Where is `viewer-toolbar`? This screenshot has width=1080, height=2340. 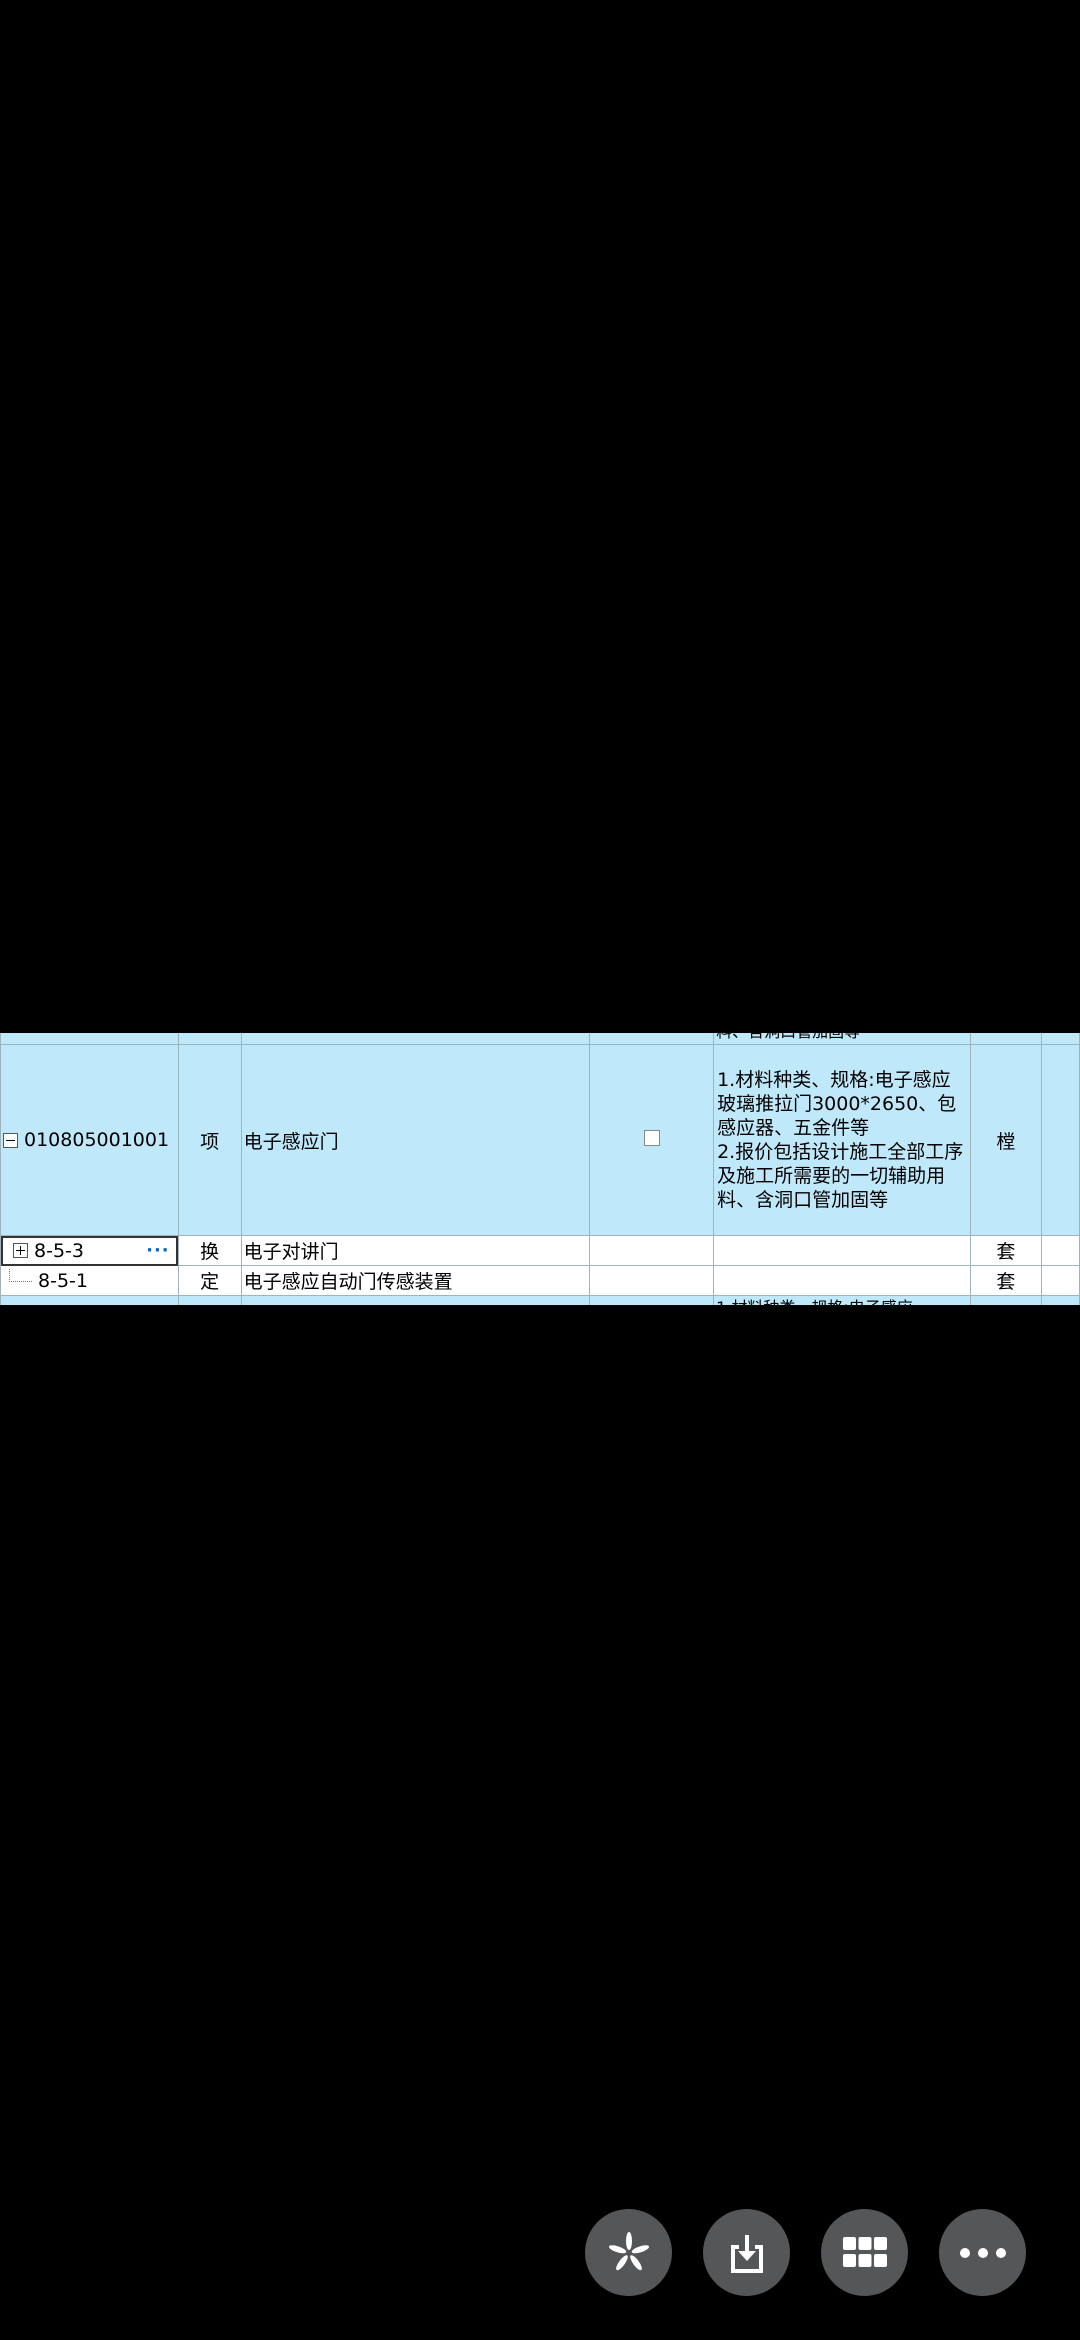 viewer-toolbar is located at coordinates (805, 2252).